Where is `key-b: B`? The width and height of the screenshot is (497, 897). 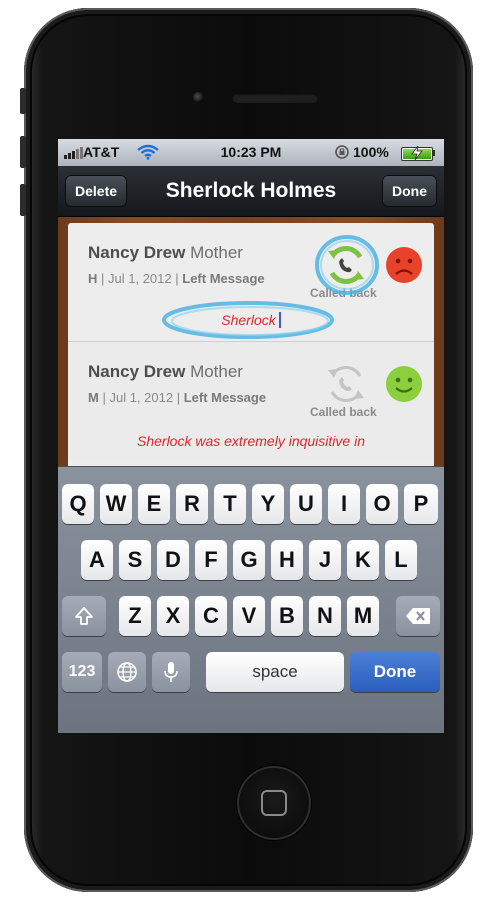
key-b: B is located at coordinates (287, 616).